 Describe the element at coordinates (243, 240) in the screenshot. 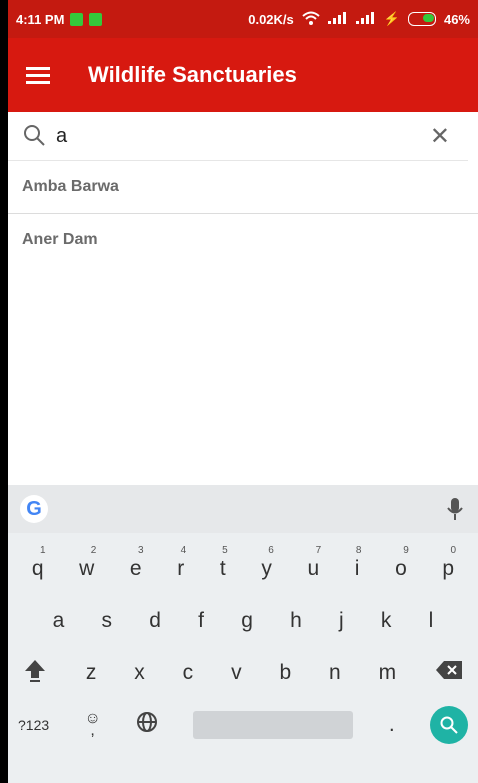

I see `list-item: Aner Dam` at that location.